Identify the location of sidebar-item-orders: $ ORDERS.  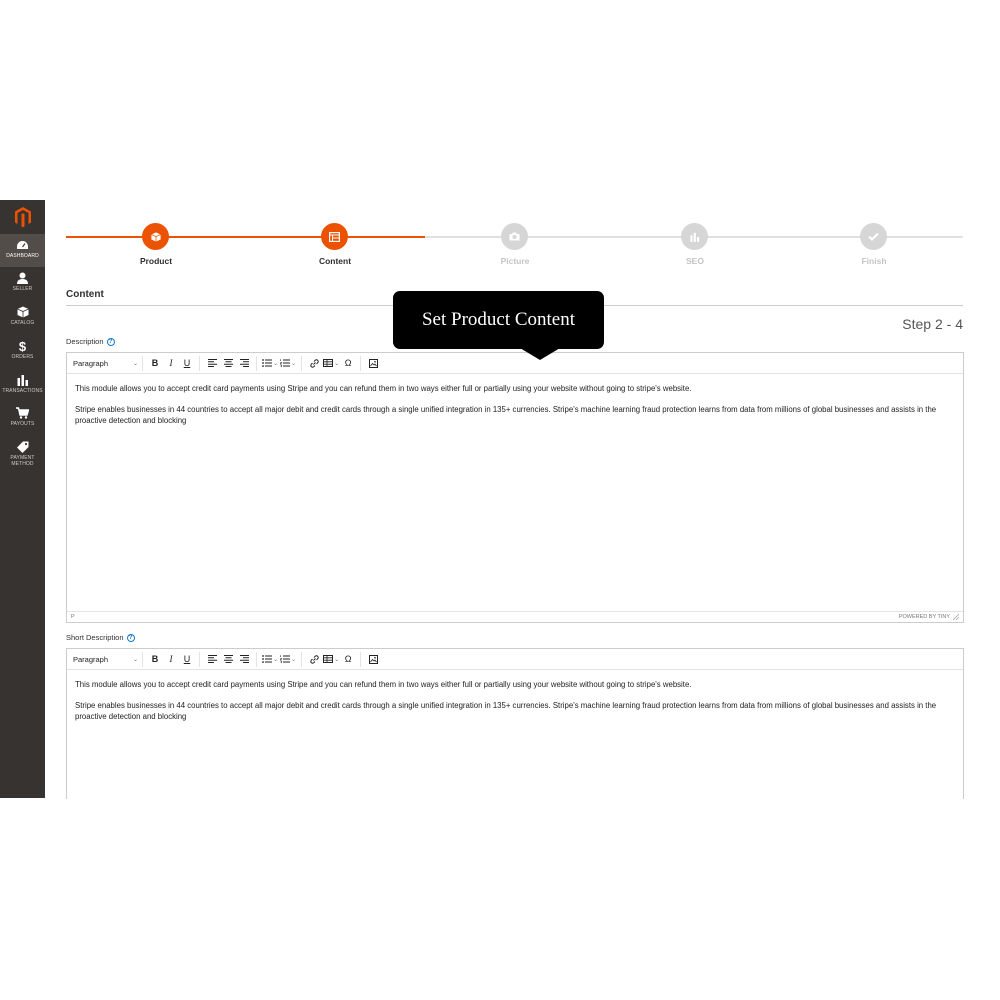
(22, 355).